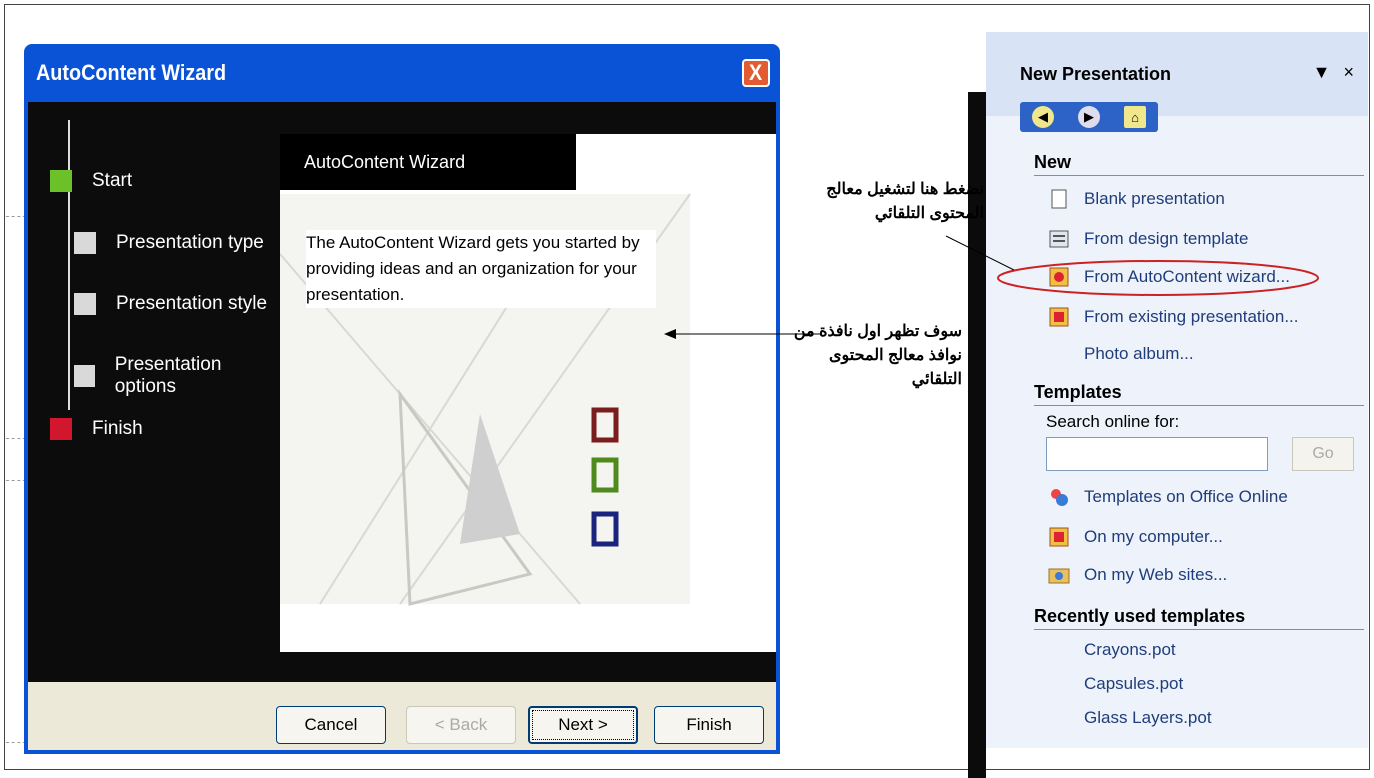 The height and width of the screenshot is (778, 1374). What do you see at coordinates (1059, 537) in the screenshot?
I see `computer-template-icon` at bounding box center [1059, 537].